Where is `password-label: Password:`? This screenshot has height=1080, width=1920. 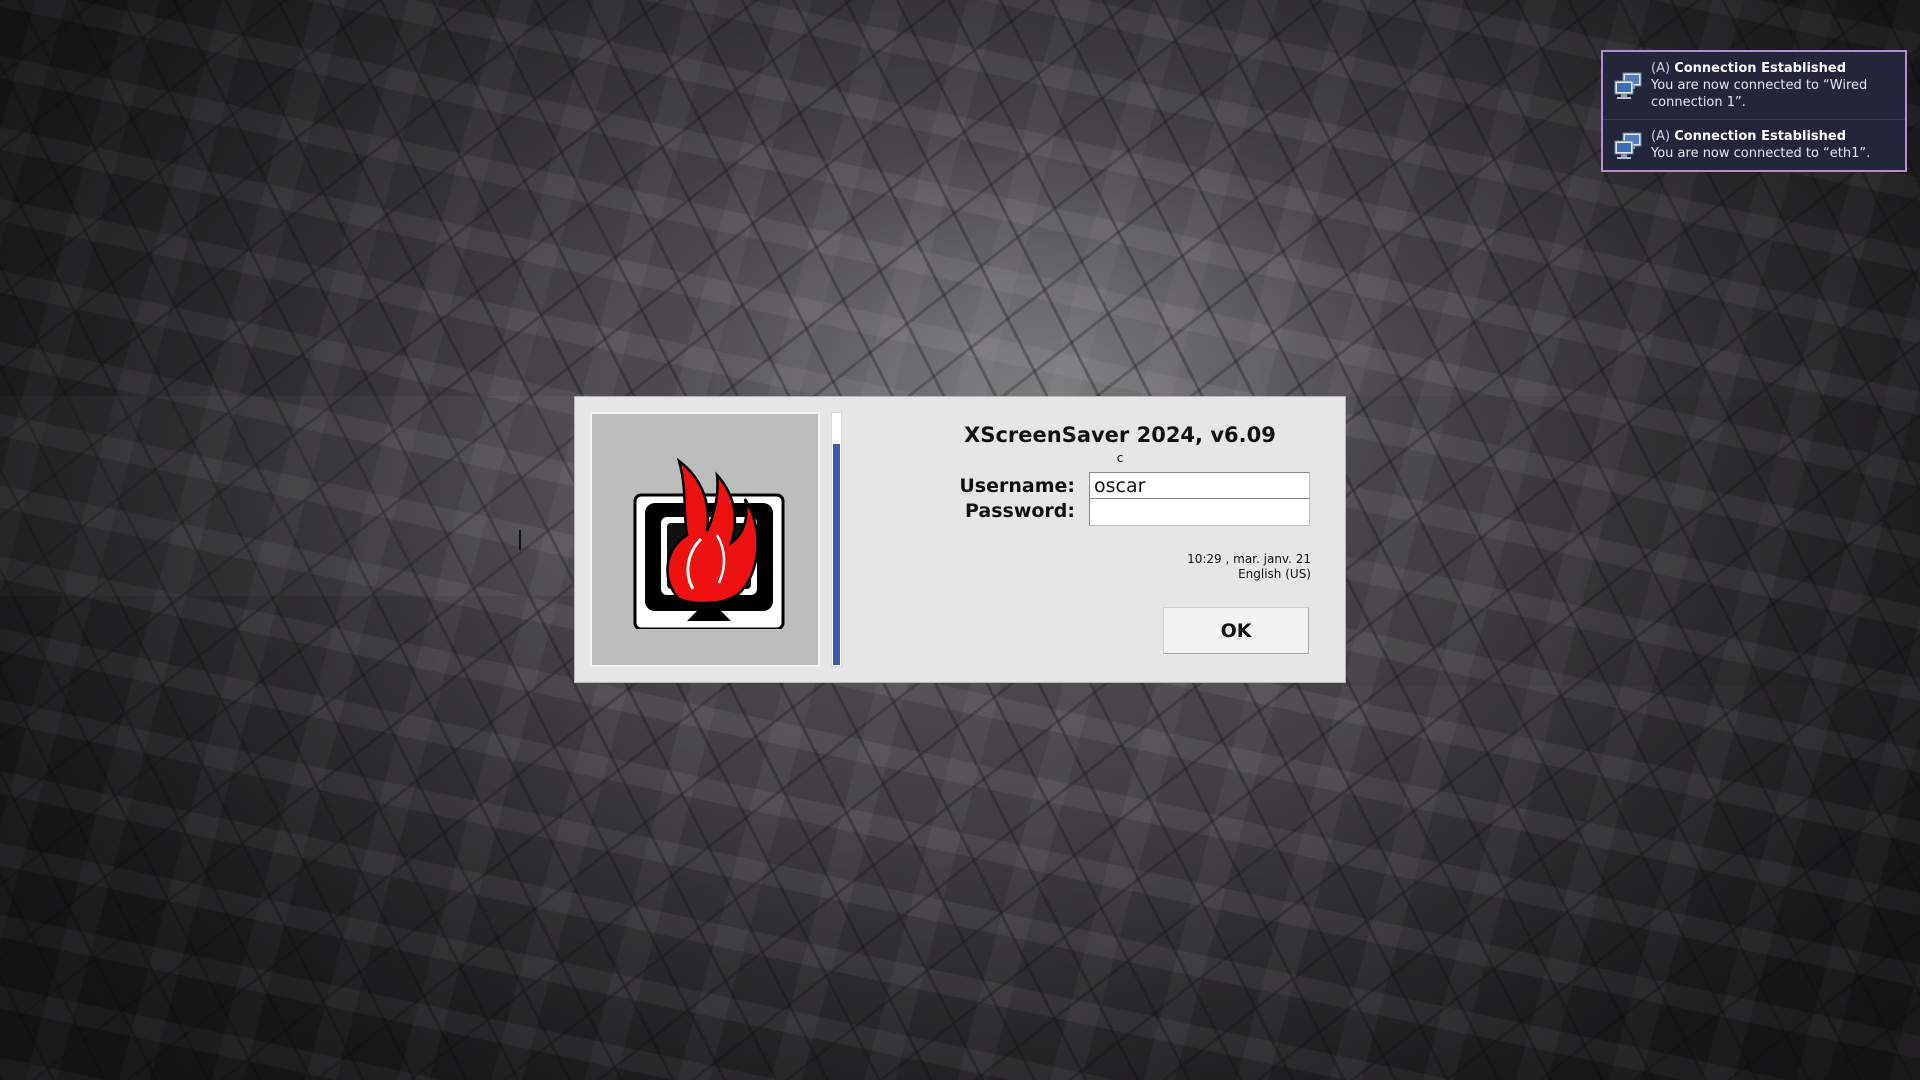
password-label: Password: is located at coordinates (1019, 511).